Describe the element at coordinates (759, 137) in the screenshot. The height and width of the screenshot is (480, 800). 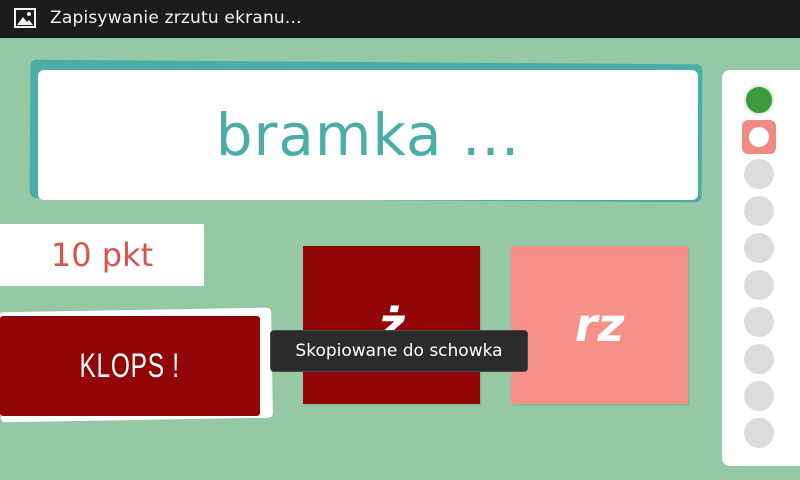
I see `progress-dot-current` at that location.